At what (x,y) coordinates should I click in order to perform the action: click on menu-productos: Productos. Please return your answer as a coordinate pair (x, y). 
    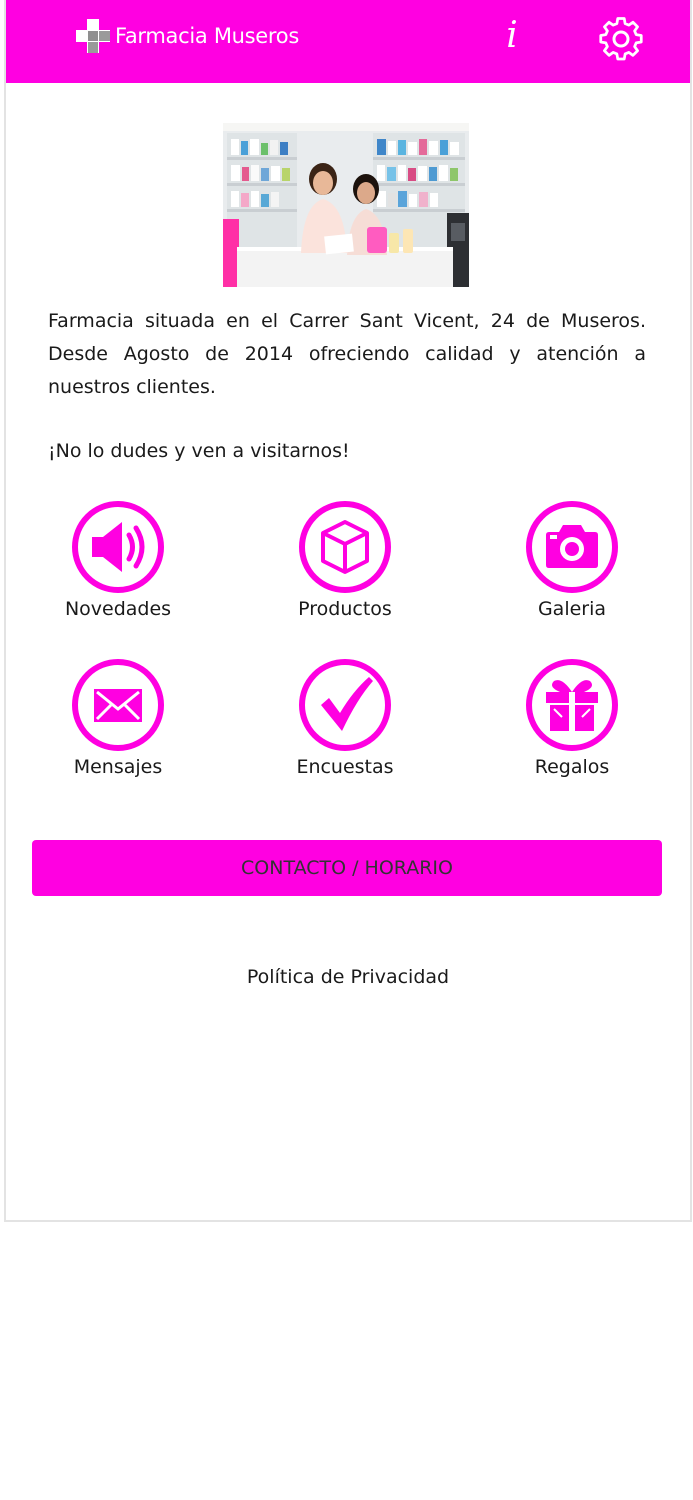
    Looking at the image, I should click on (345, 568).